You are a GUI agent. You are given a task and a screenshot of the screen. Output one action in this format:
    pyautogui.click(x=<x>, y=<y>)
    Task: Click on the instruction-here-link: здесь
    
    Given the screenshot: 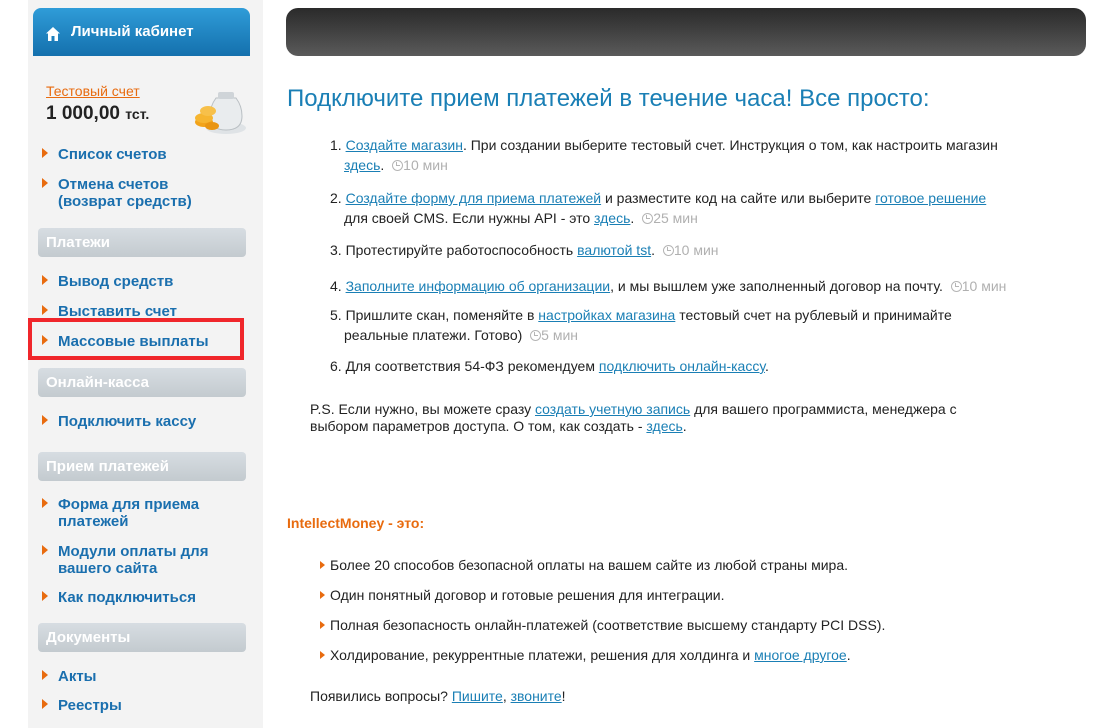 What is the action you would take?
    pyautogui.click(x=362, y=165)
    